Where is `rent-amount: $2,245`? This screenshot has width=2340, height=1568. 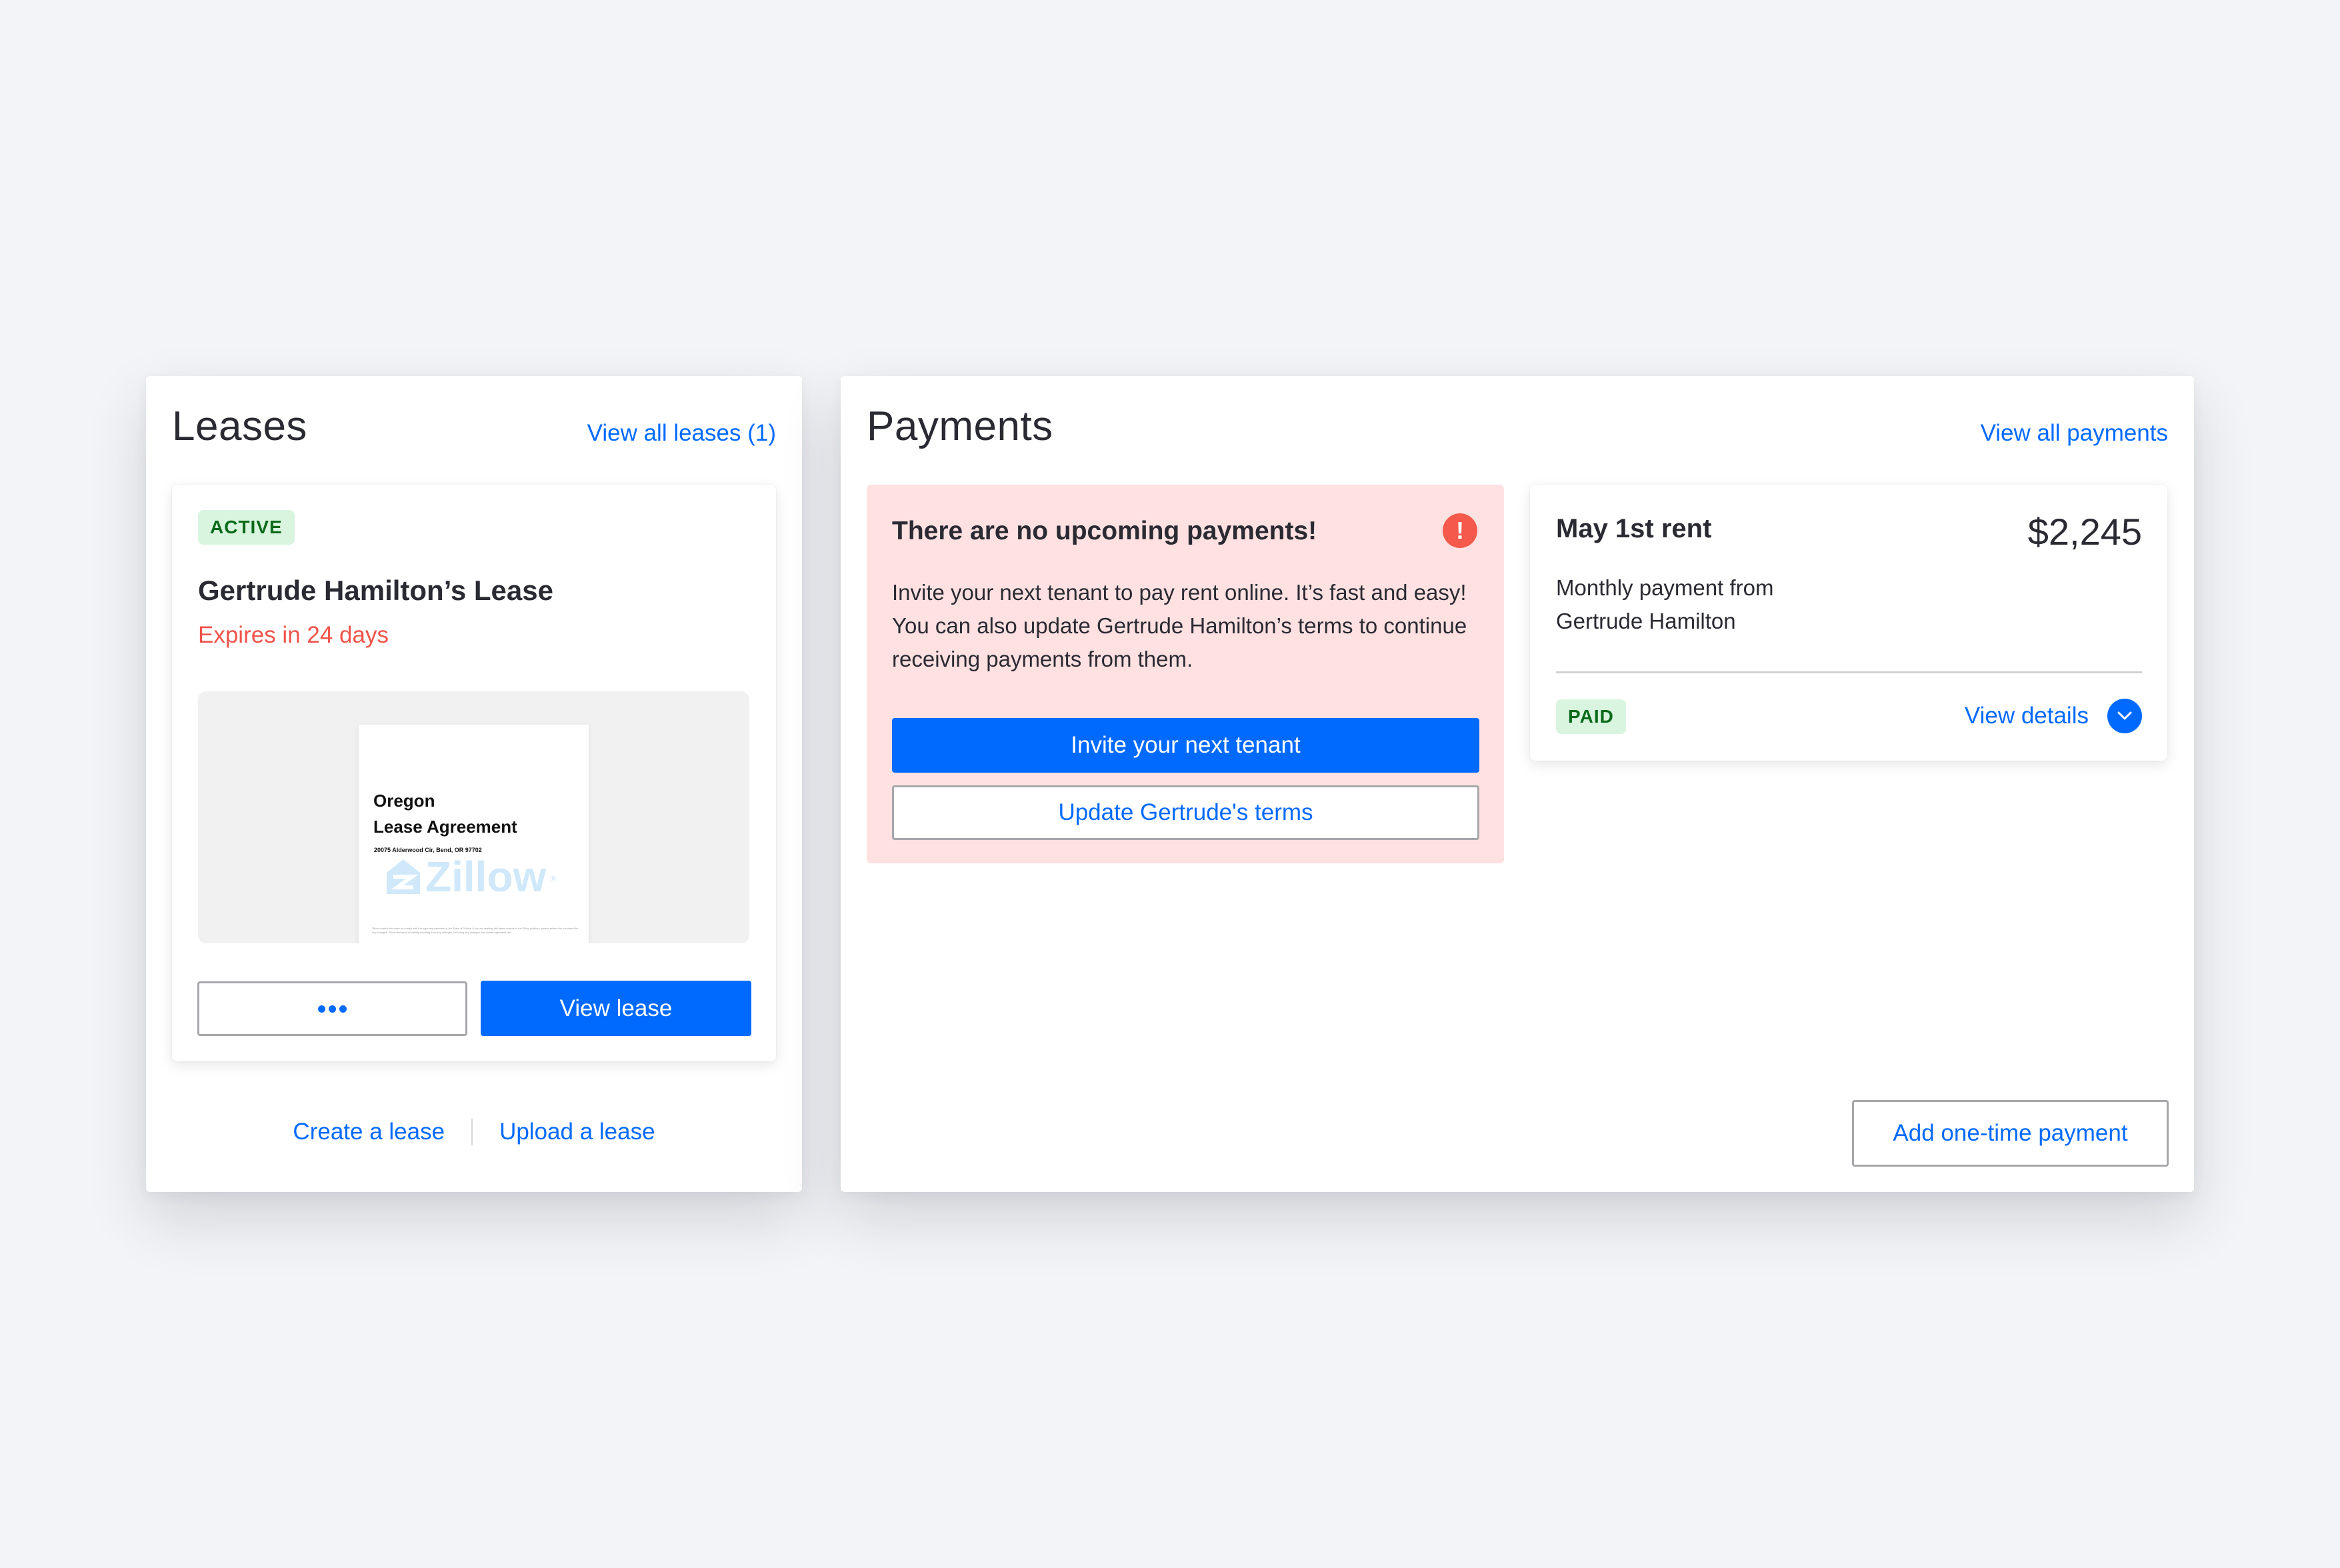
rent-amount: $2,245 is located at coordinates (2084, 532).